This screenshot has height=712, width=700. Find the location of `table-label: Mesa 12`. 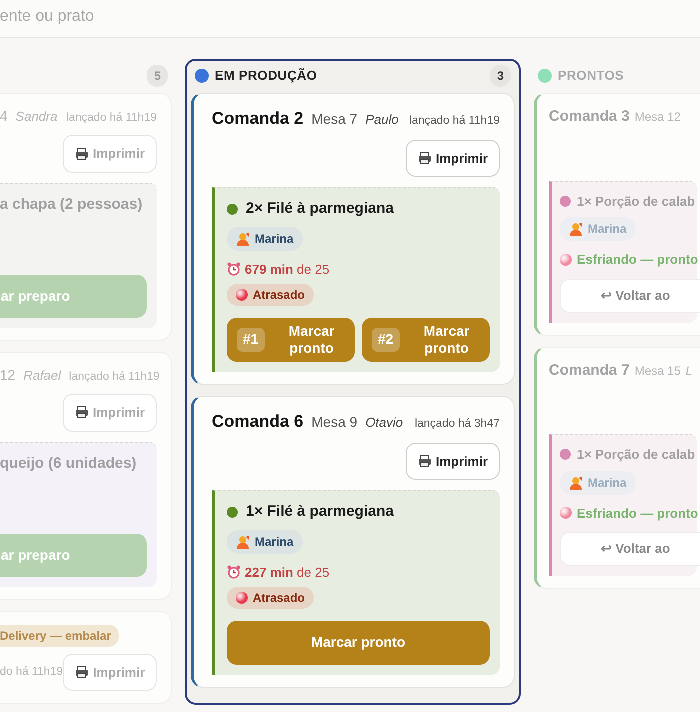

table-label: Mesa 12 is located at coordinates (657, 117).